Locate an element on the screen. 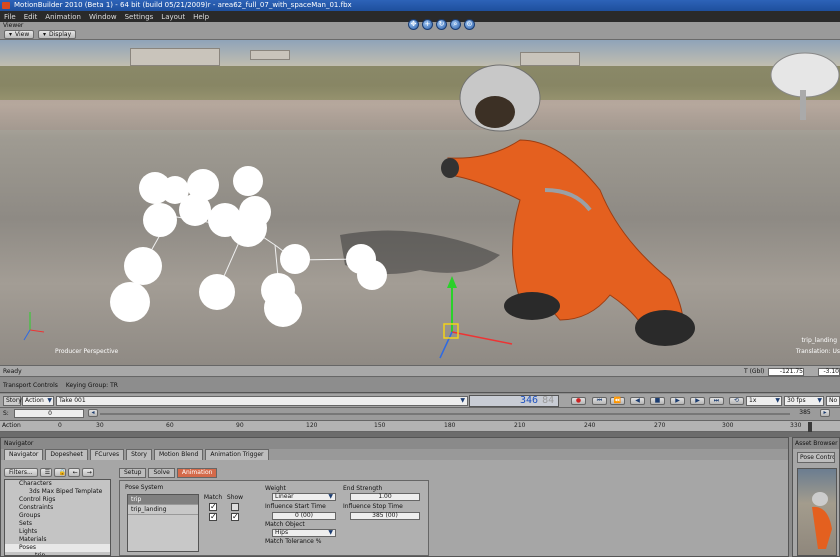 Image resolution: width=840 pixels, height=557 pixels. asset-browser-panel: Asset Browser Pose Controls is located at coordinates (816, 497).